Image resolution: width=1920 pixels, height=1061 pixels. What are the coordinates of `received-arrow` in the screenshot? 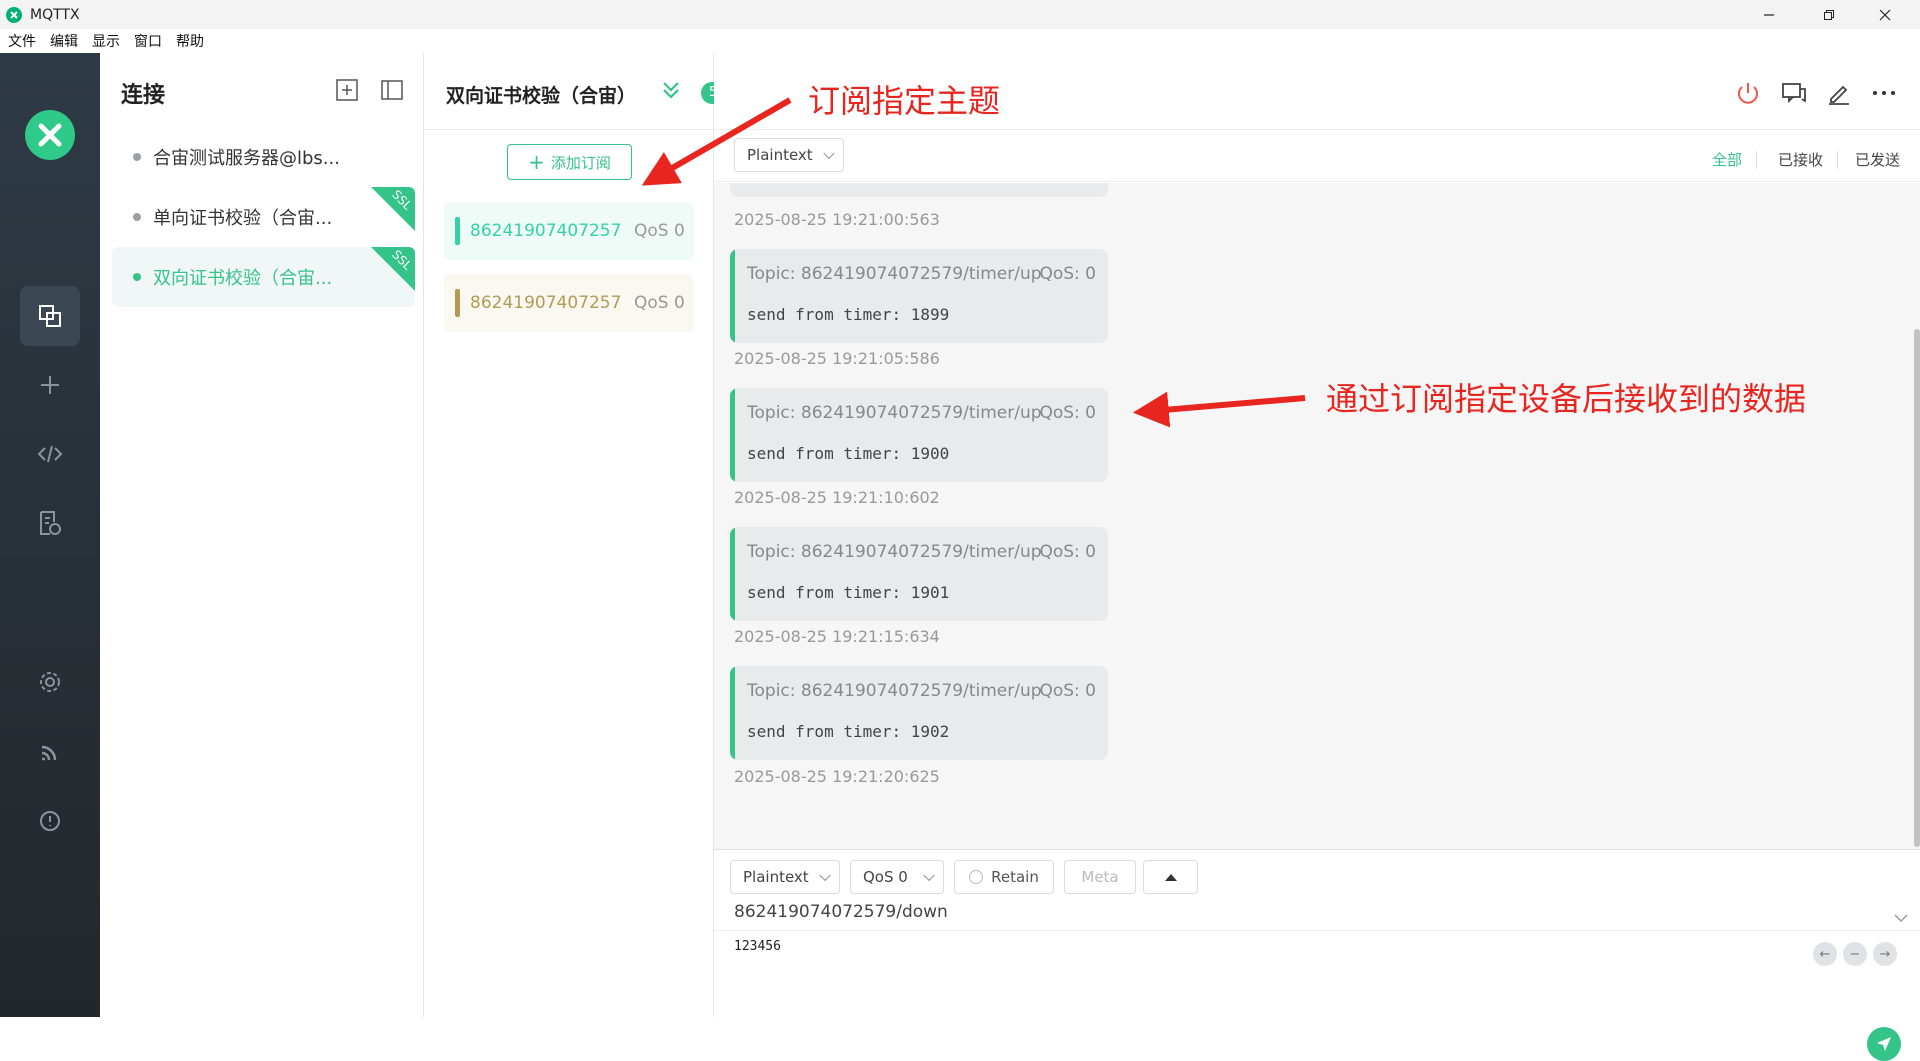 It's located at (1219, 409).